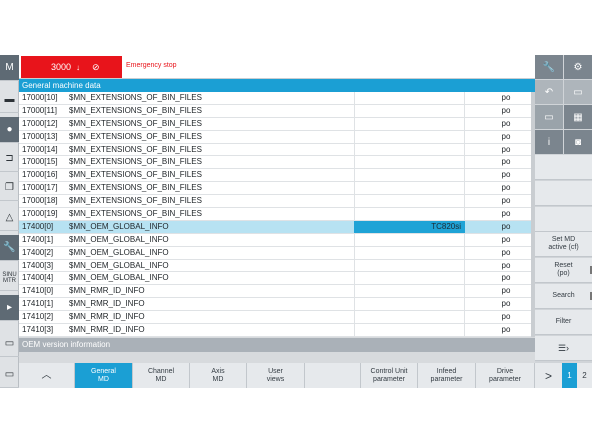 This screenshot has height=444, width=592. Describe the element at coordinates (333, 375) in the screenshot. I see `empty-softkey` at that location.